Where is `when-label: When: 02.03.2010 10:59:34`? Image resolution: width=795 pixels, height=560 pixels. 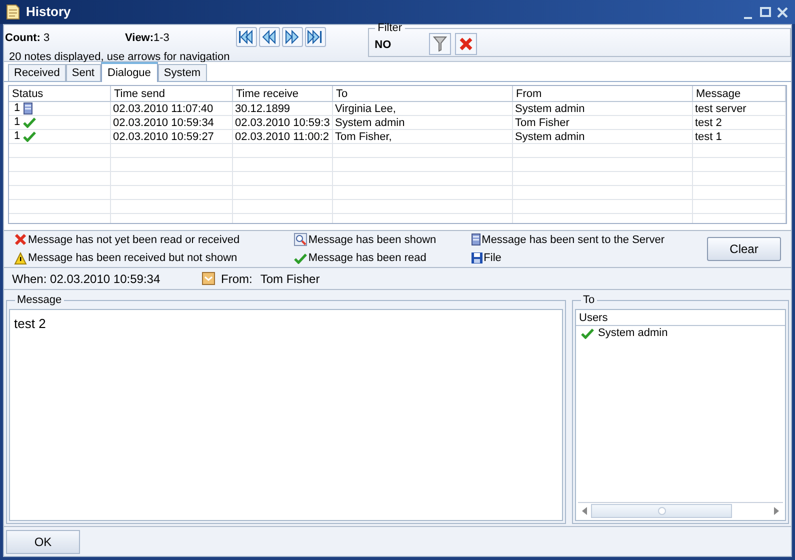
when-label: When: 02.03.2010 10:59:34 is located at coordinates (87, 279).